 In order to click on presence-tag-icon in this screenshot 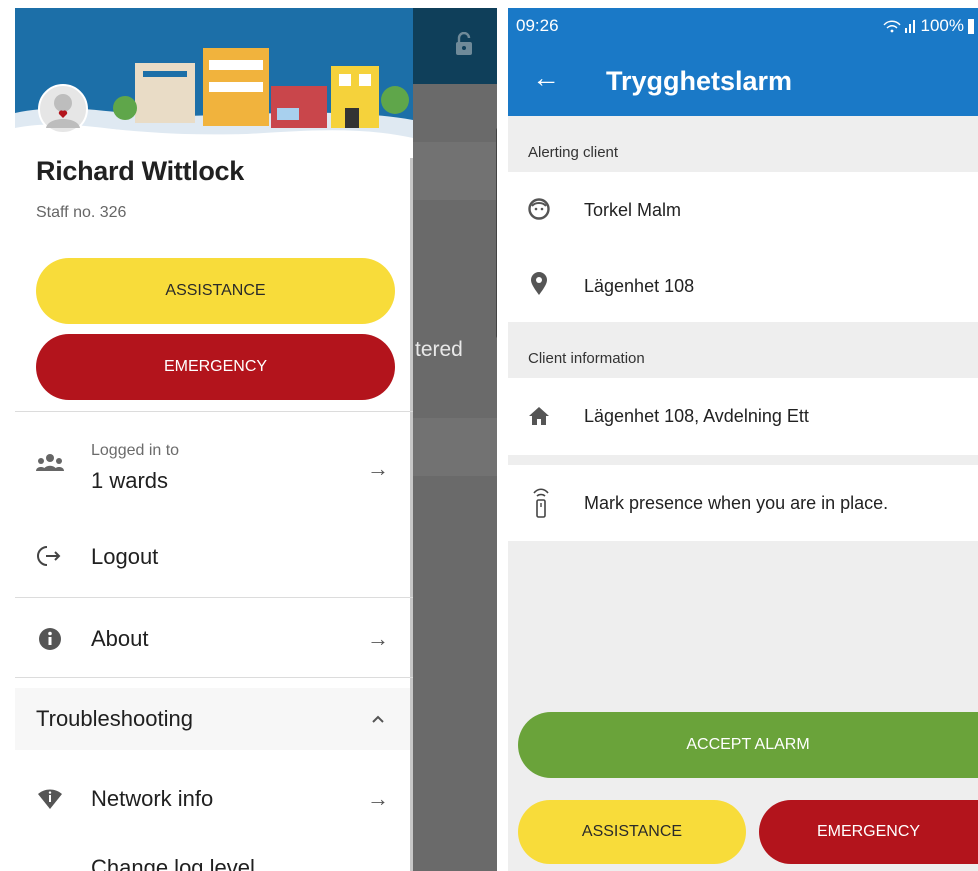, I will do `click(541, 503)`.